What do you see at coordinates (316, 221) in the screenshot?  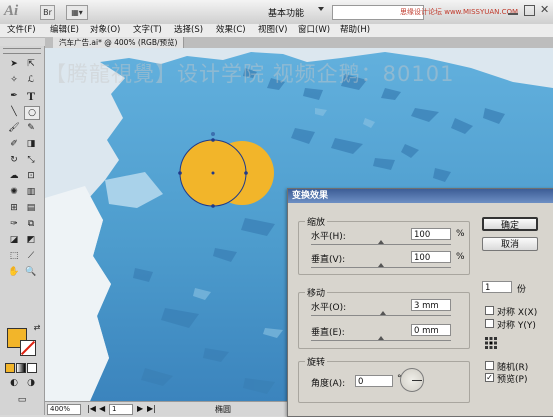 I see `scale-group-label: 缩放` at bounding box center [316, 221].